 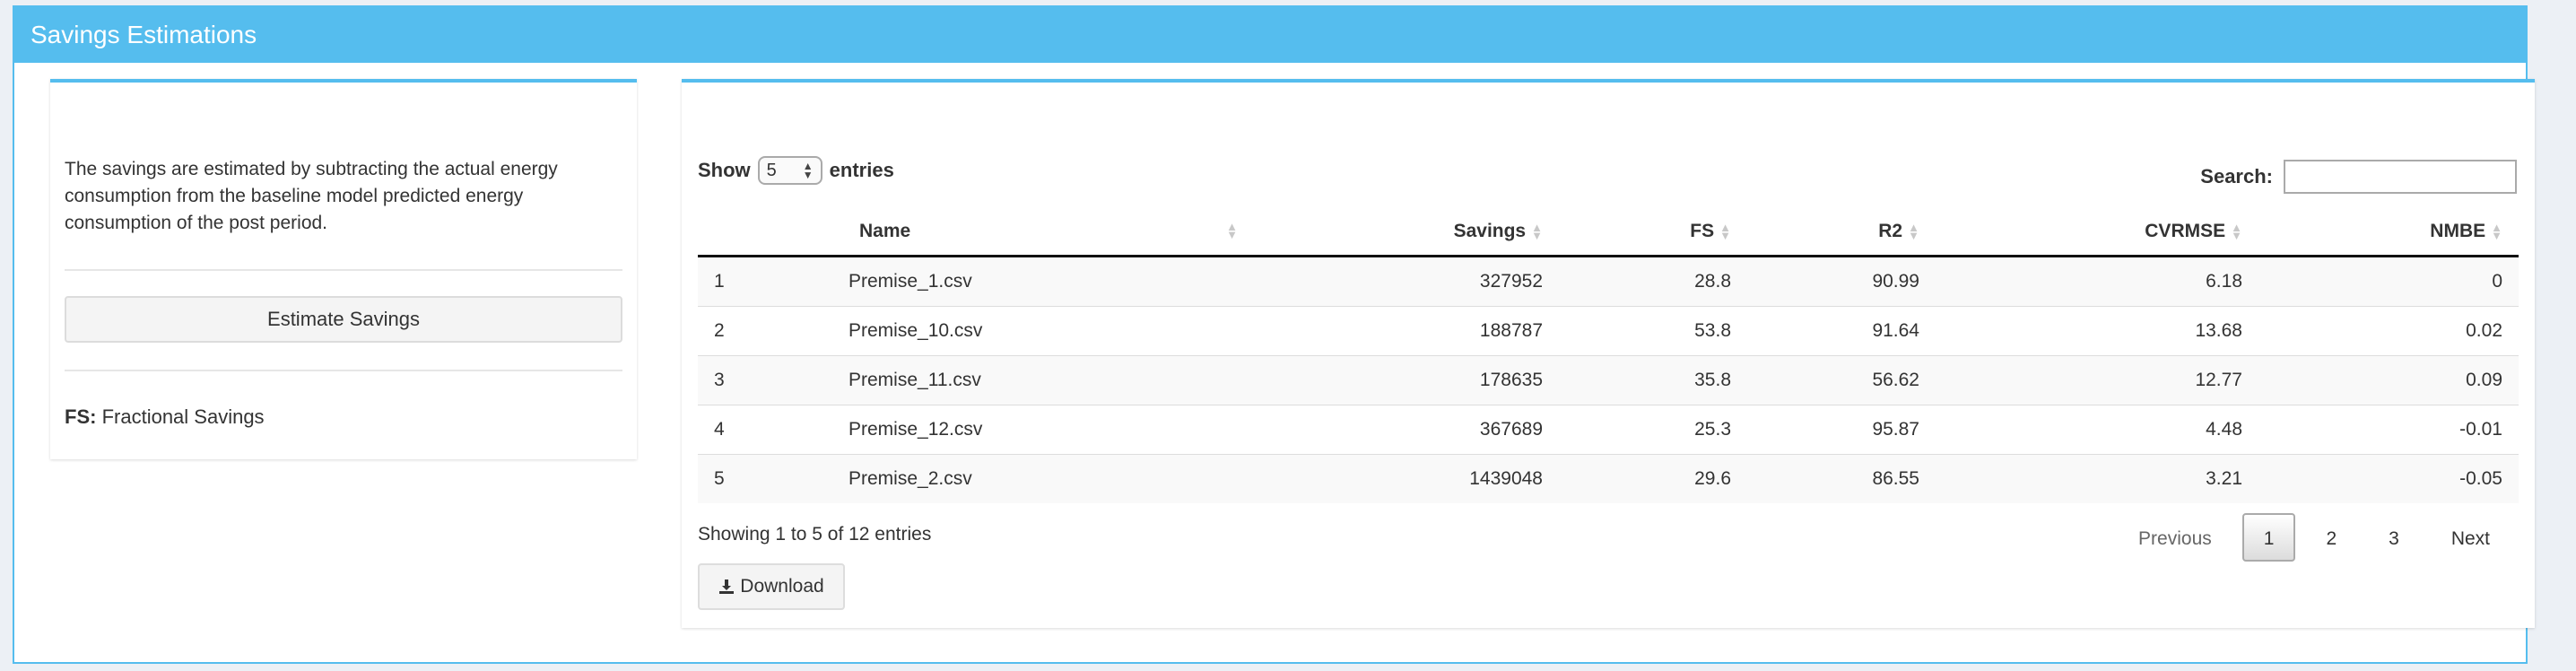 I want to click on search-label: Search:, so click(x=2236, y=176).